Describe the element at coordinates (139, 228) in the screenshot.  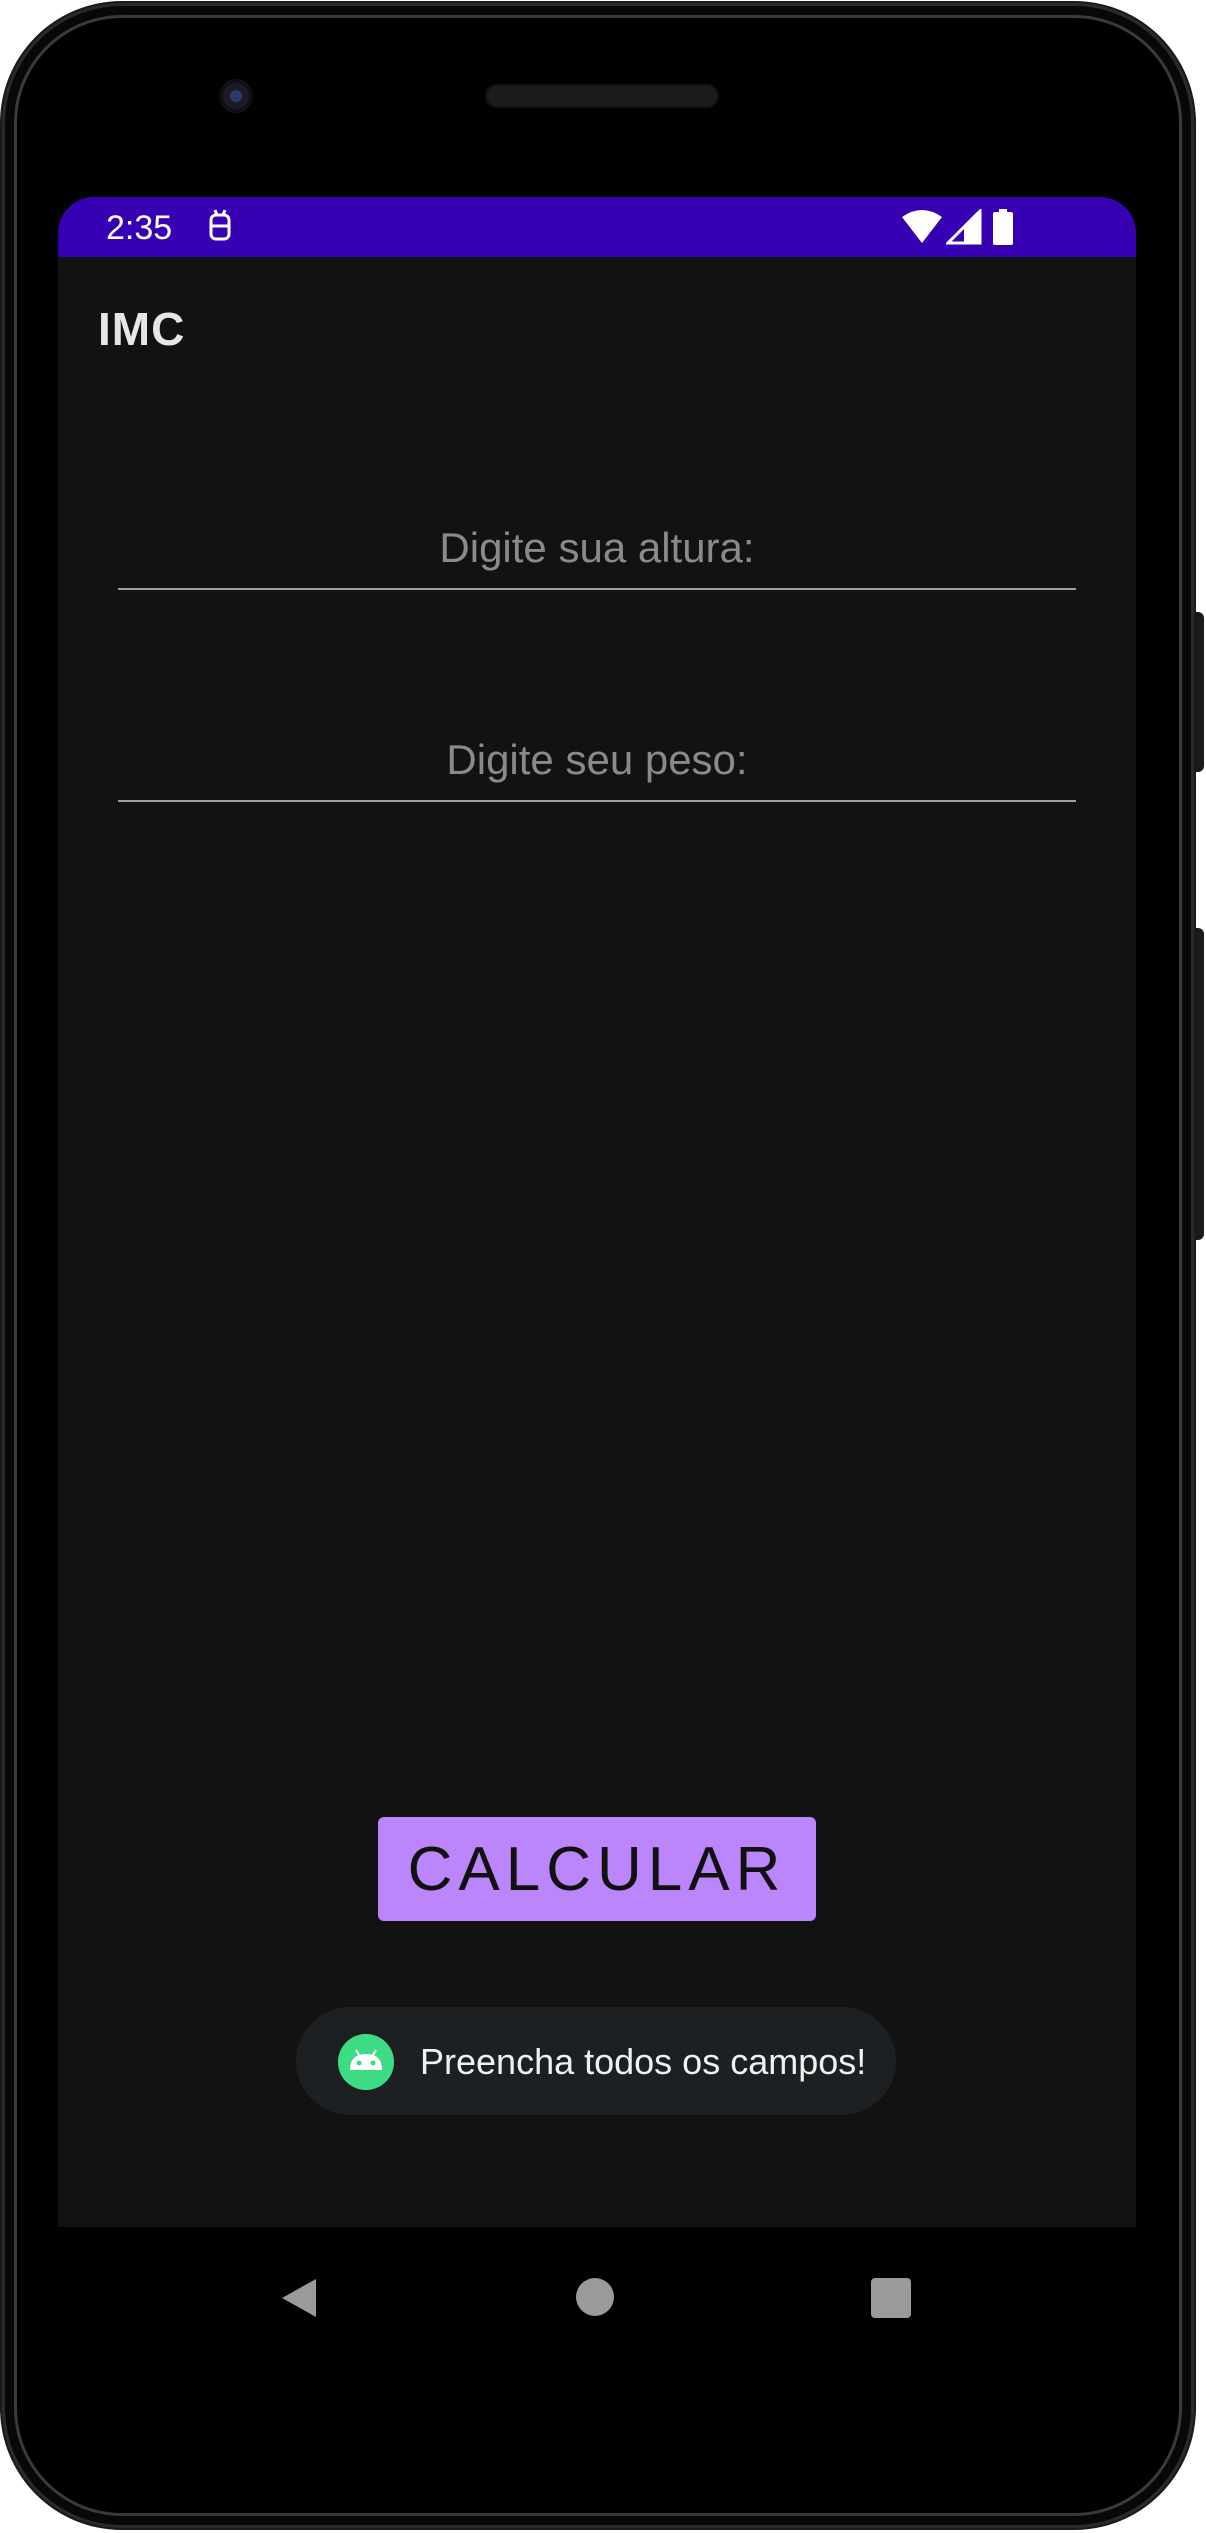
I see `status-time: 2:35` at that location.